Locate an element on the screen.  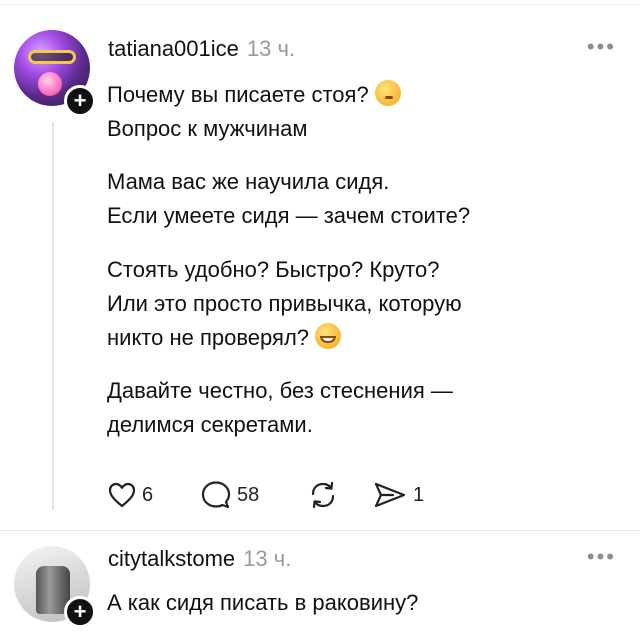
send-icon is located at coordinates (390, 495).